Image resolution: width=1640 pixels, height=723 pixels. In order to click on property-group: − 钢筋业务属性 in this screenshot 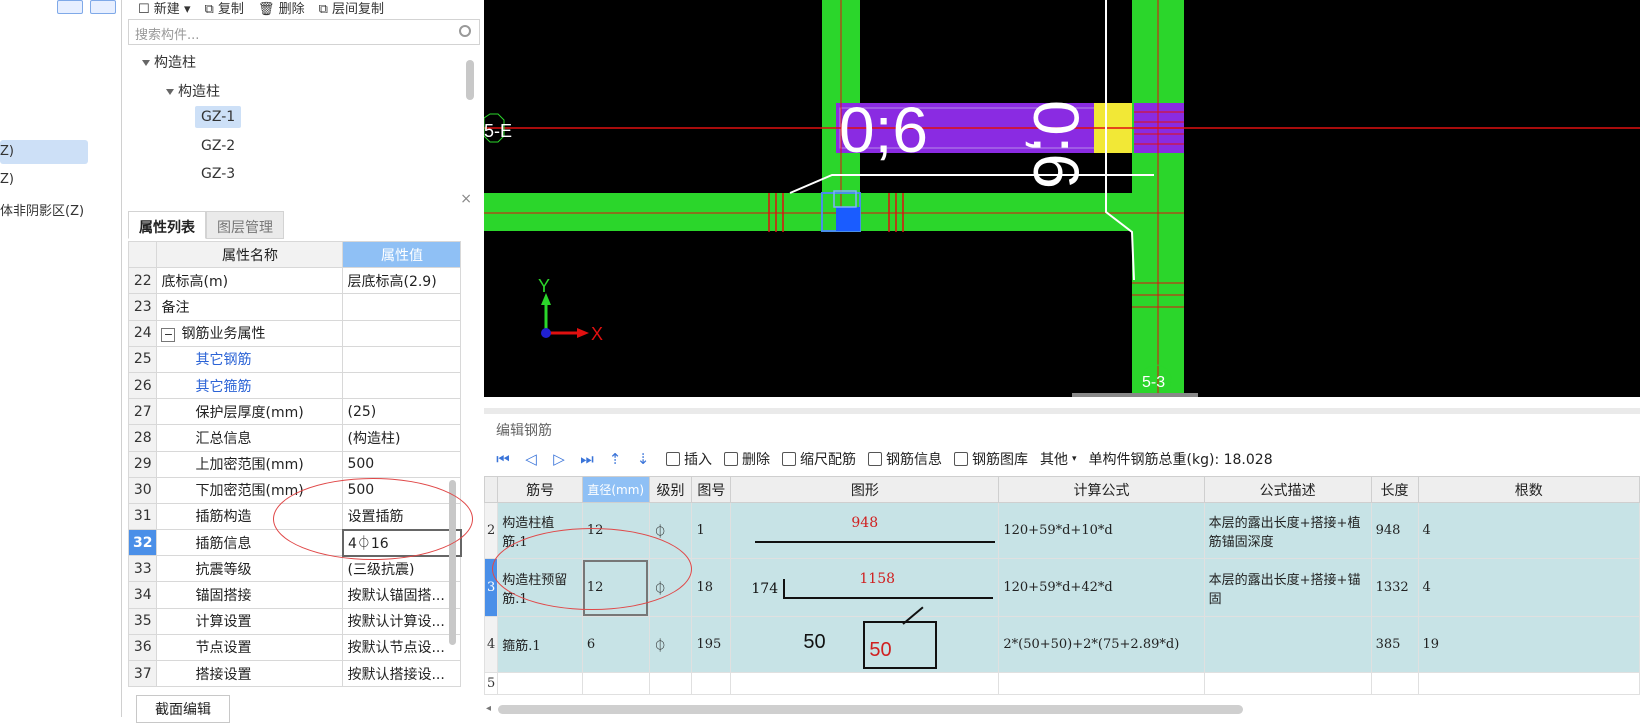, I will do `click(250, 333)`.